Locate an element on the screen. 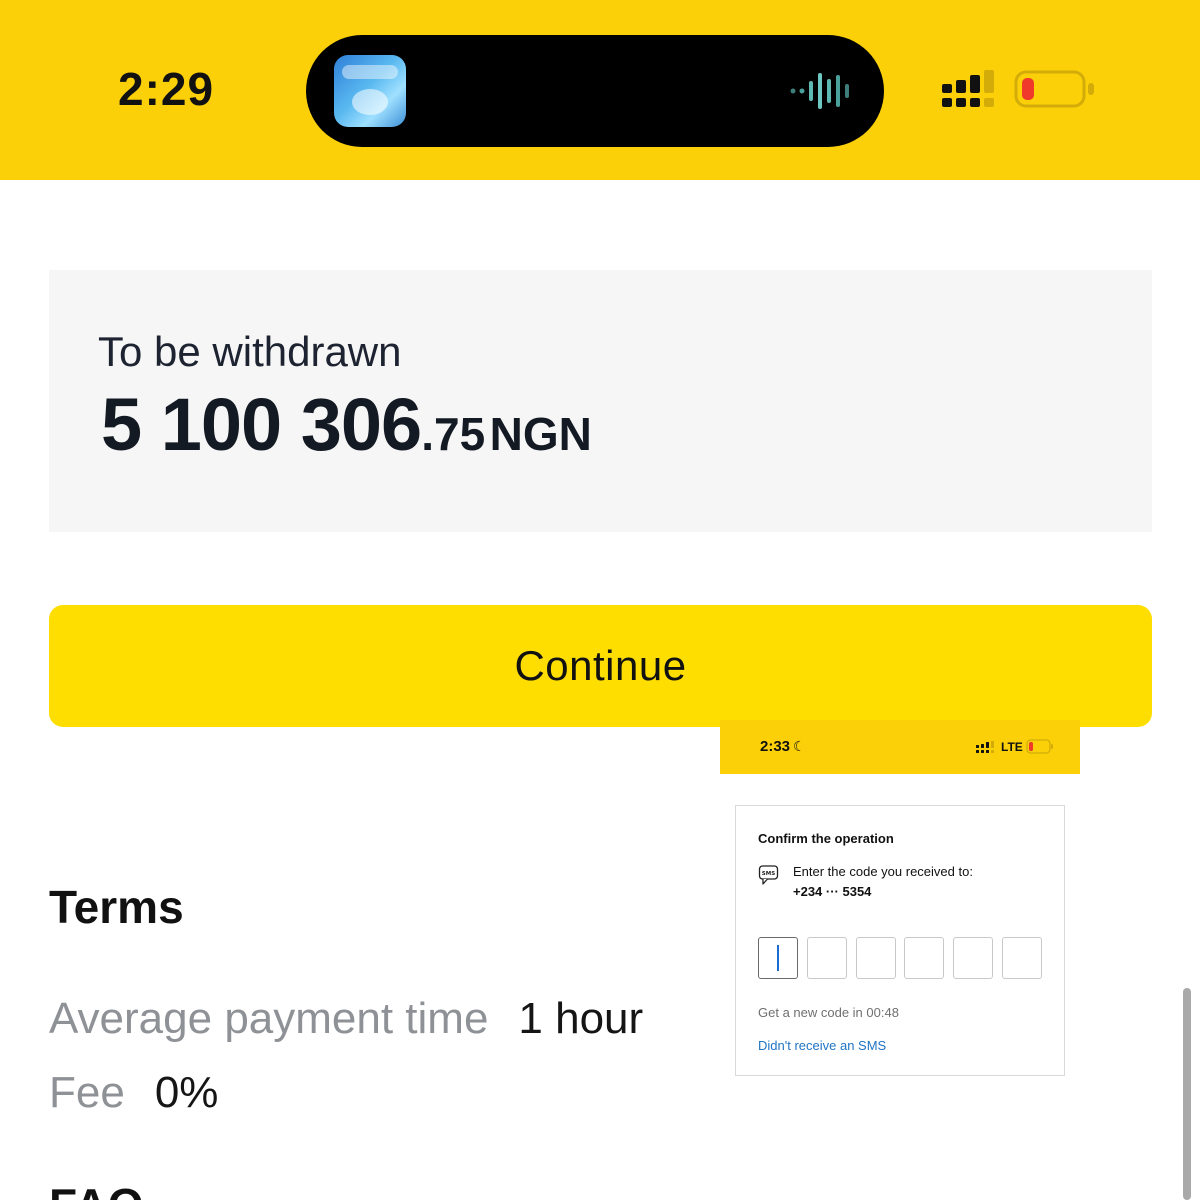 The height and width of the screenshot is (1200, 1200). term-value: 1 hour is located at coordinates (581, 1018).